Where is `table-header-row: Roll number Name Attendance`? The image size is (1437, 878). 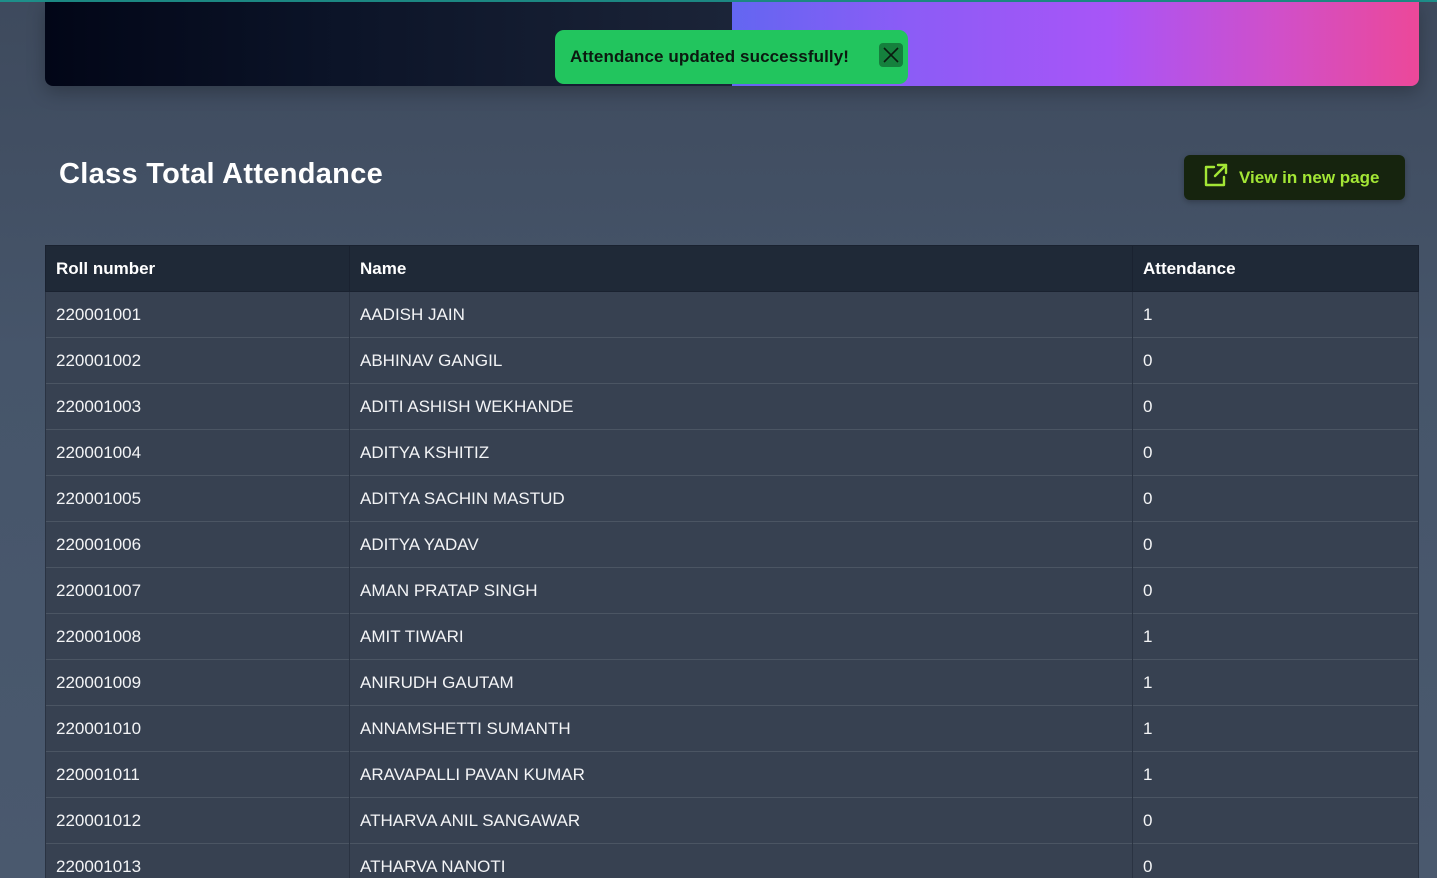
table-header-row: Roll number Name Attendance is located at coordinates (732, 268).